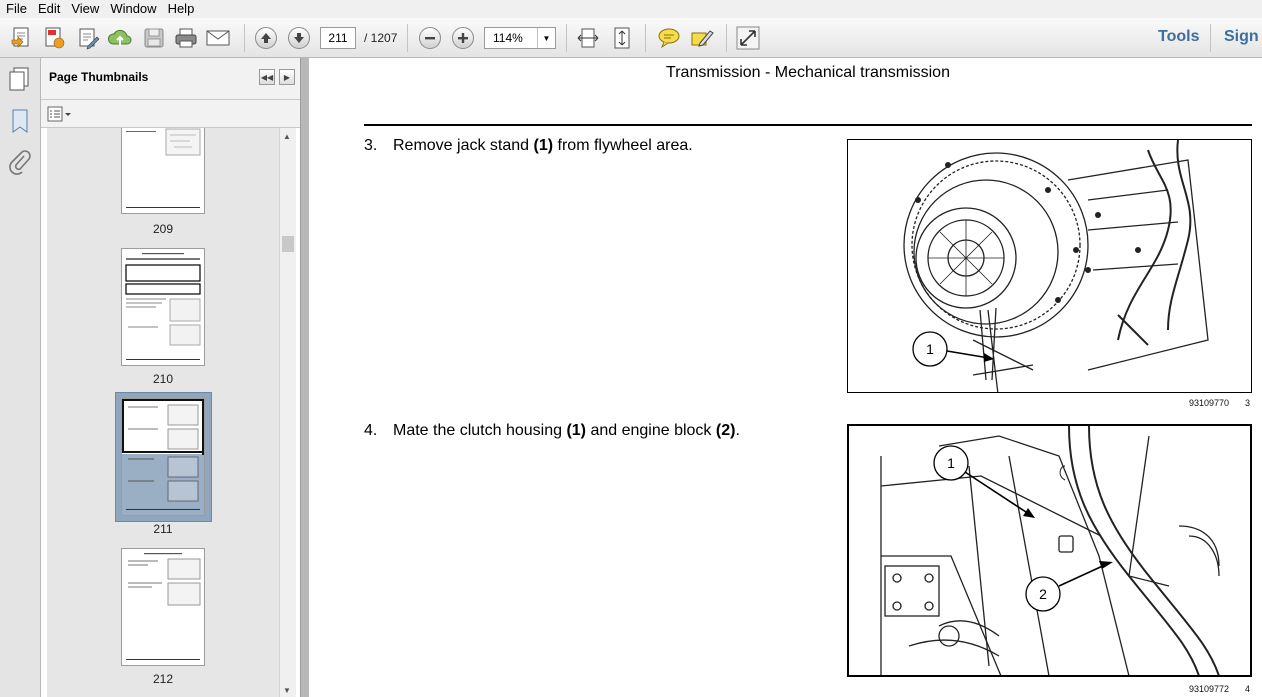 The width and height of the screenshot is (1262, 697). I want to click on list-options-icon, so click(59, 114).